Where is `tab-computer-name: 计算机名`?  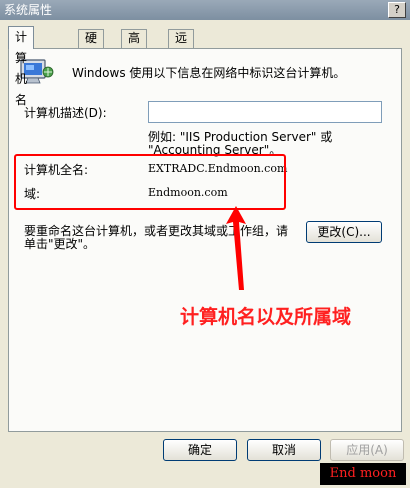 tab-computer-name: 计算机名 is located at coordinates (21, 66).